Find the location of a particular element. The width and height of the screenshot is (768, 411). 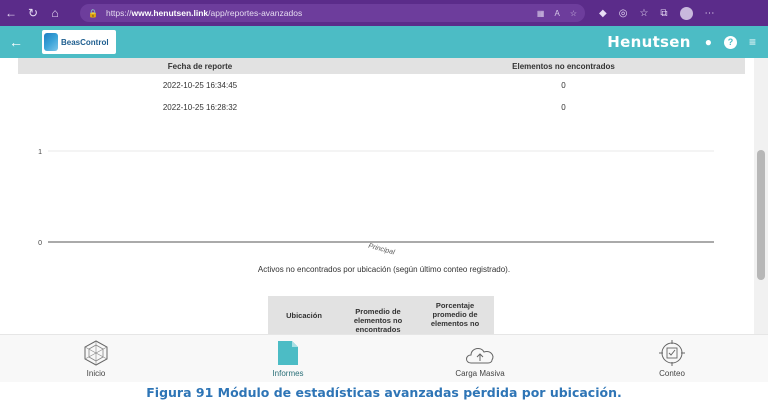

company-logo: BeasControl is located at coordinates (79, 42).